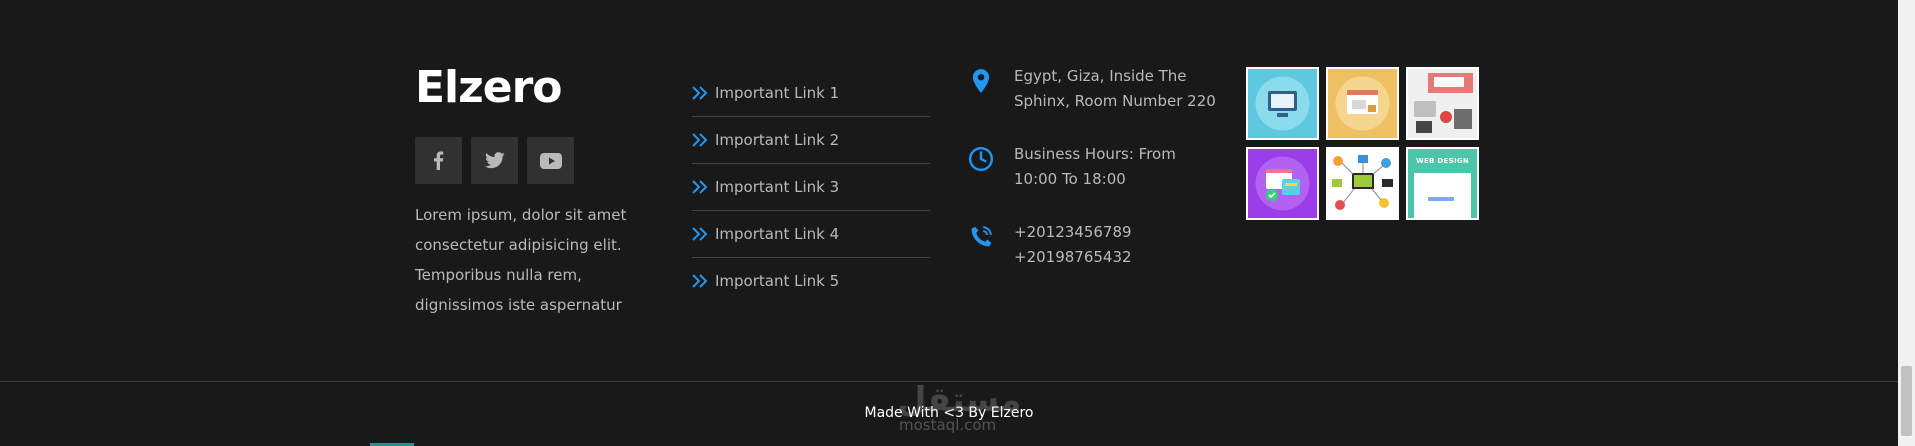 The height and width of the screenshot is (446, 1915). What do you see at coordinates (777, 93) in the screenshot?
I see `link-label: Important Link 1` at bounding box center [777, 93].